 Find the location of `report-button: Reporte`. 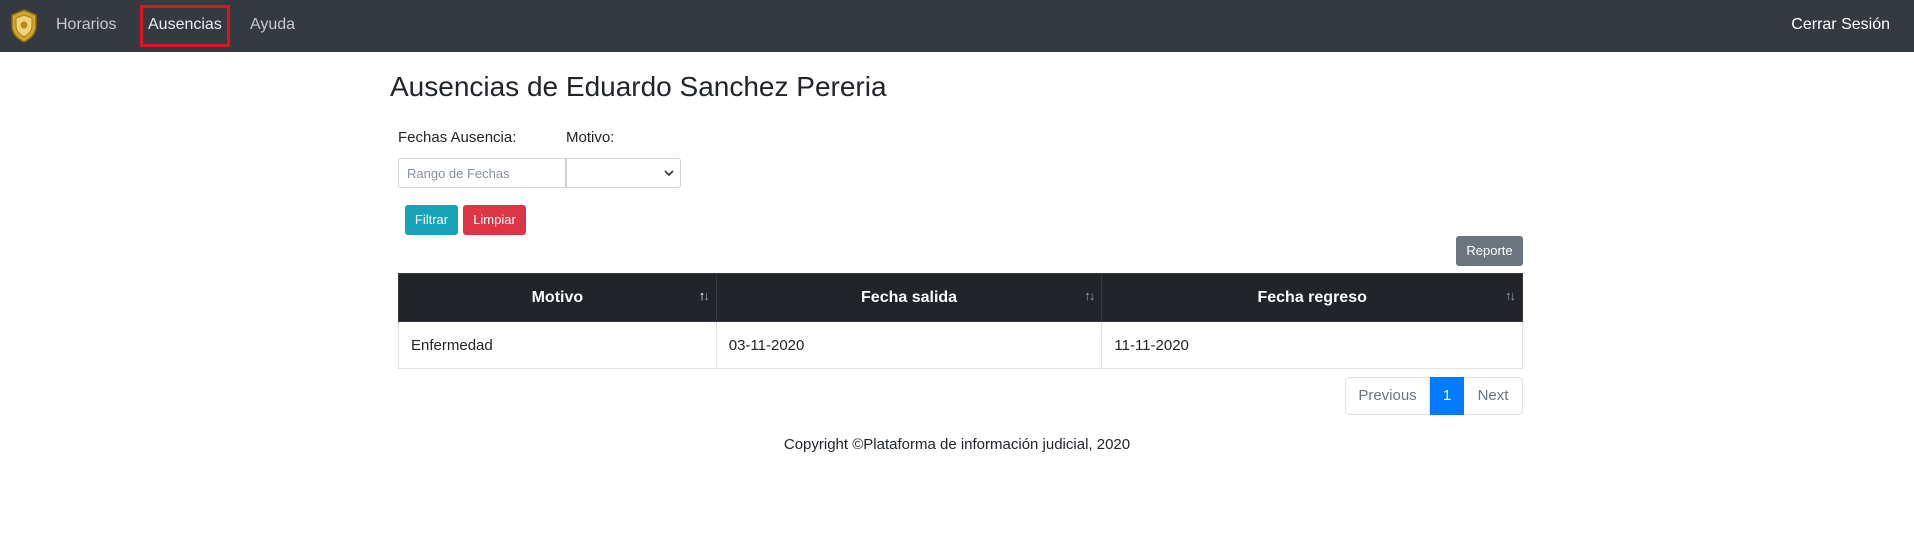

report-button: Reporte is located at coordinates (1489, 251).